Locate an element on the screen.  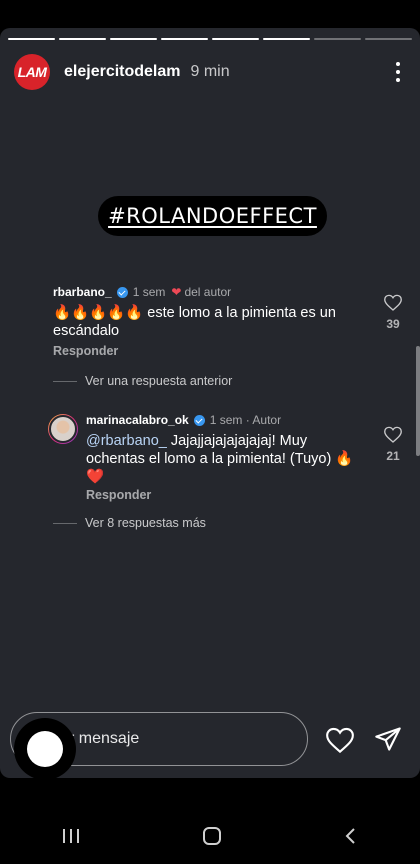
comment-like: 39 is located at coordinates (393, 312).